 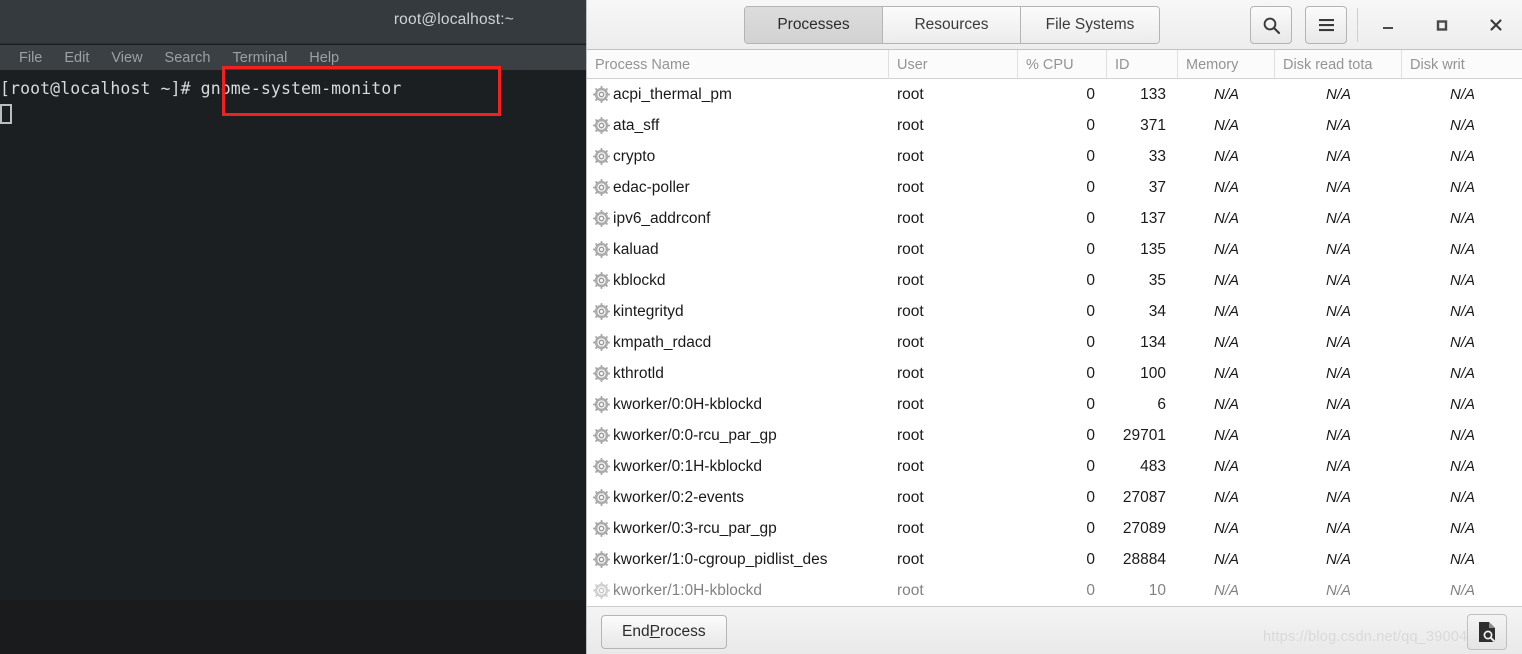 I want to click on table-row: kintegrityd root 0 34 N/A N/A N/A, so click(x=1054, y=311).